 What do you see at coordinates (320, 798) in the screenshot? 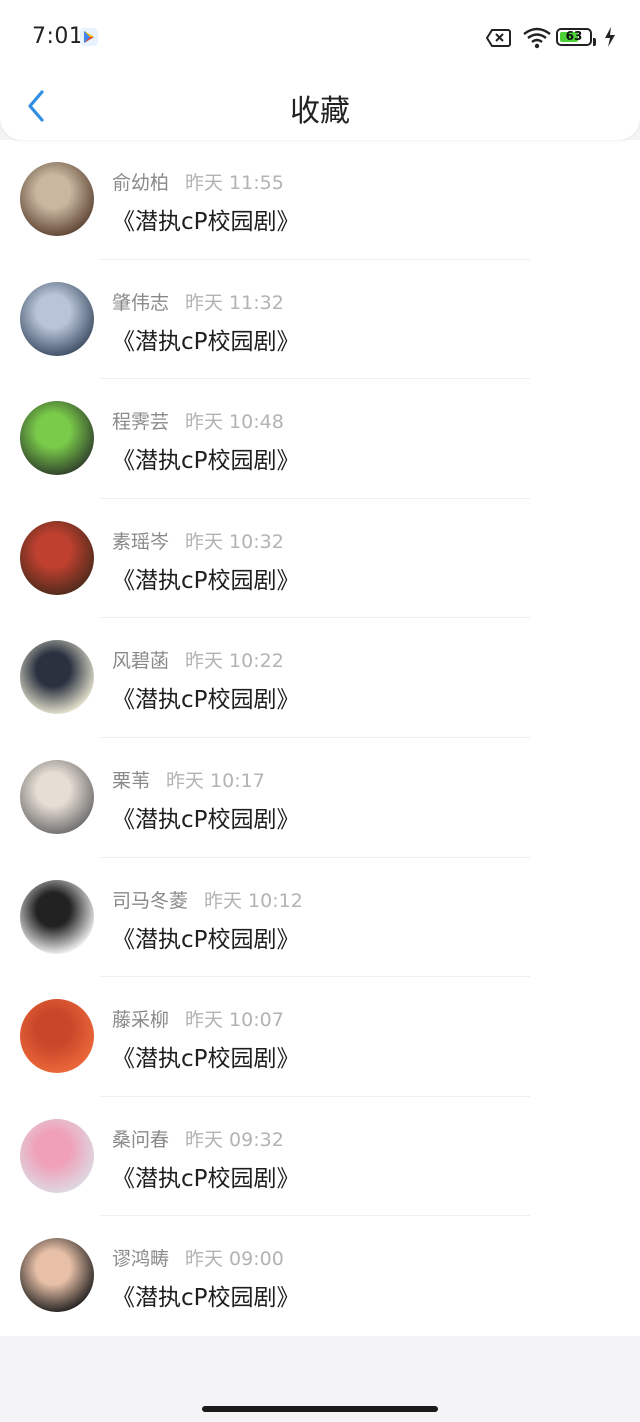
I see `favorite-item: 栗苇 昨天 10:17 《潜执cP校园剧》` at bounding box center [320, 798].